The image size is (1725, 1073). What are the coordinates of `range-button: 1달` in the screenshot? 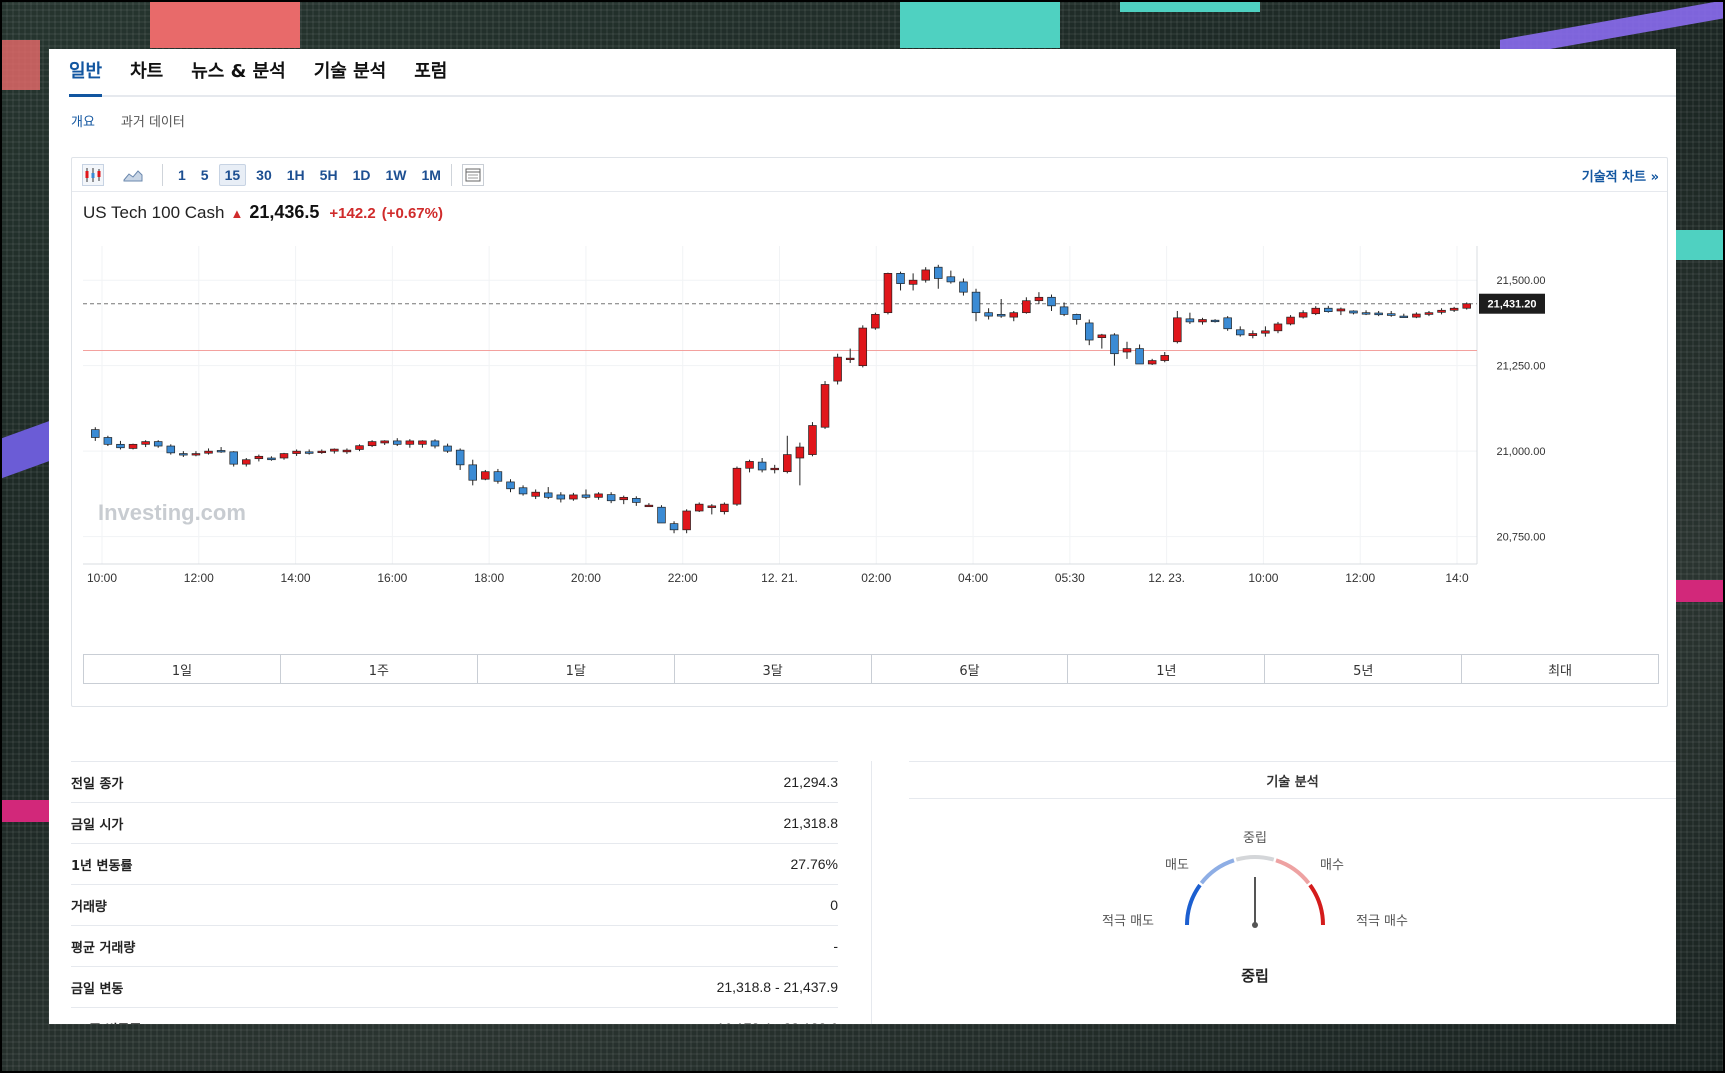 It's located at (576, 669).